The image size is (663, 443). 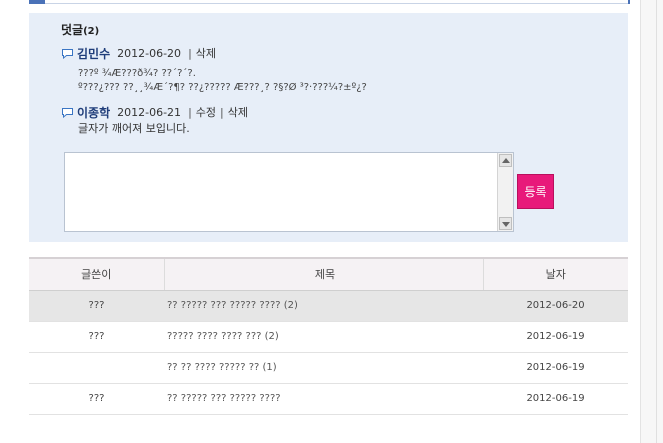 I want to click on reply-textarea-container, so click(x=289, y=192).